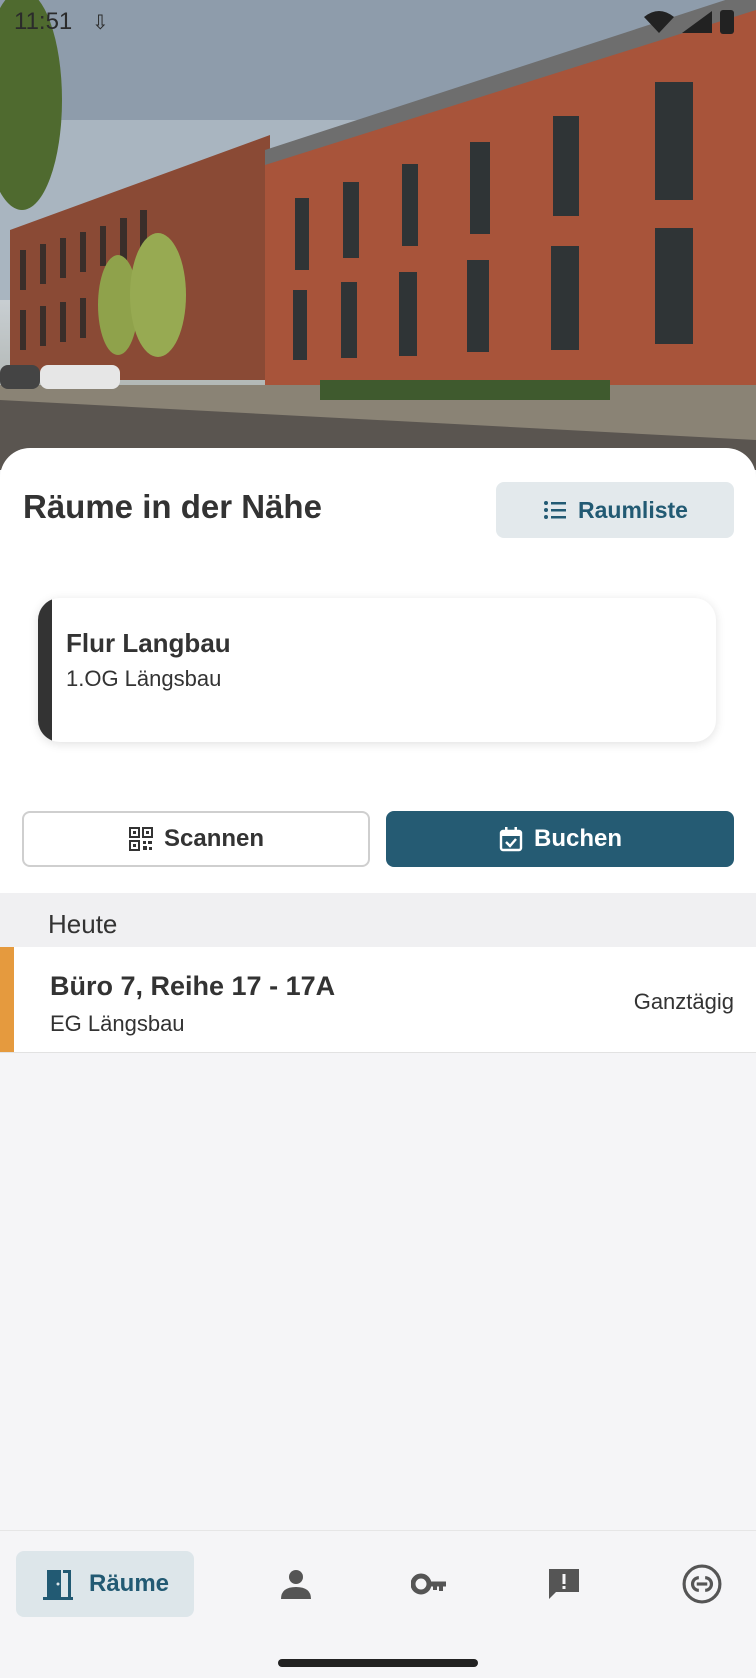 The width and height of the screenshot is (756, 1678). I want to click on feedback-icon, so click(564, 1584).